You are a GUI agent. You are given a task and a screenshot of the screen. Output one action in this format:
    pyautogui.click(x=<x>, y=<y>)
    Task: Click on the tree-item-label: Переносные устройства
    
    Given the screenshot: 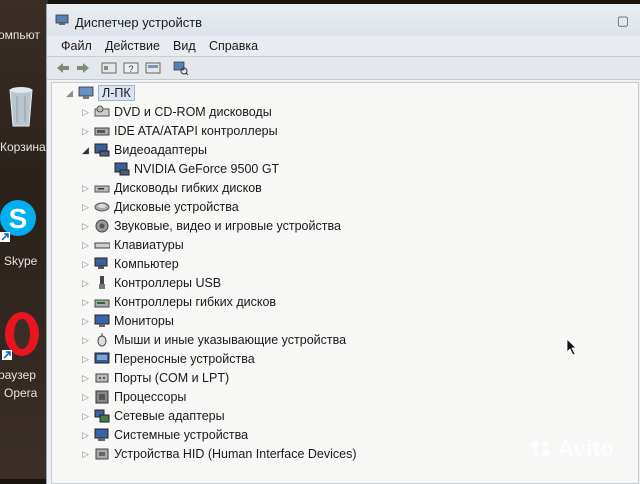 What is the action you would take?
    pyautogui.click(x=184, y=359)
    